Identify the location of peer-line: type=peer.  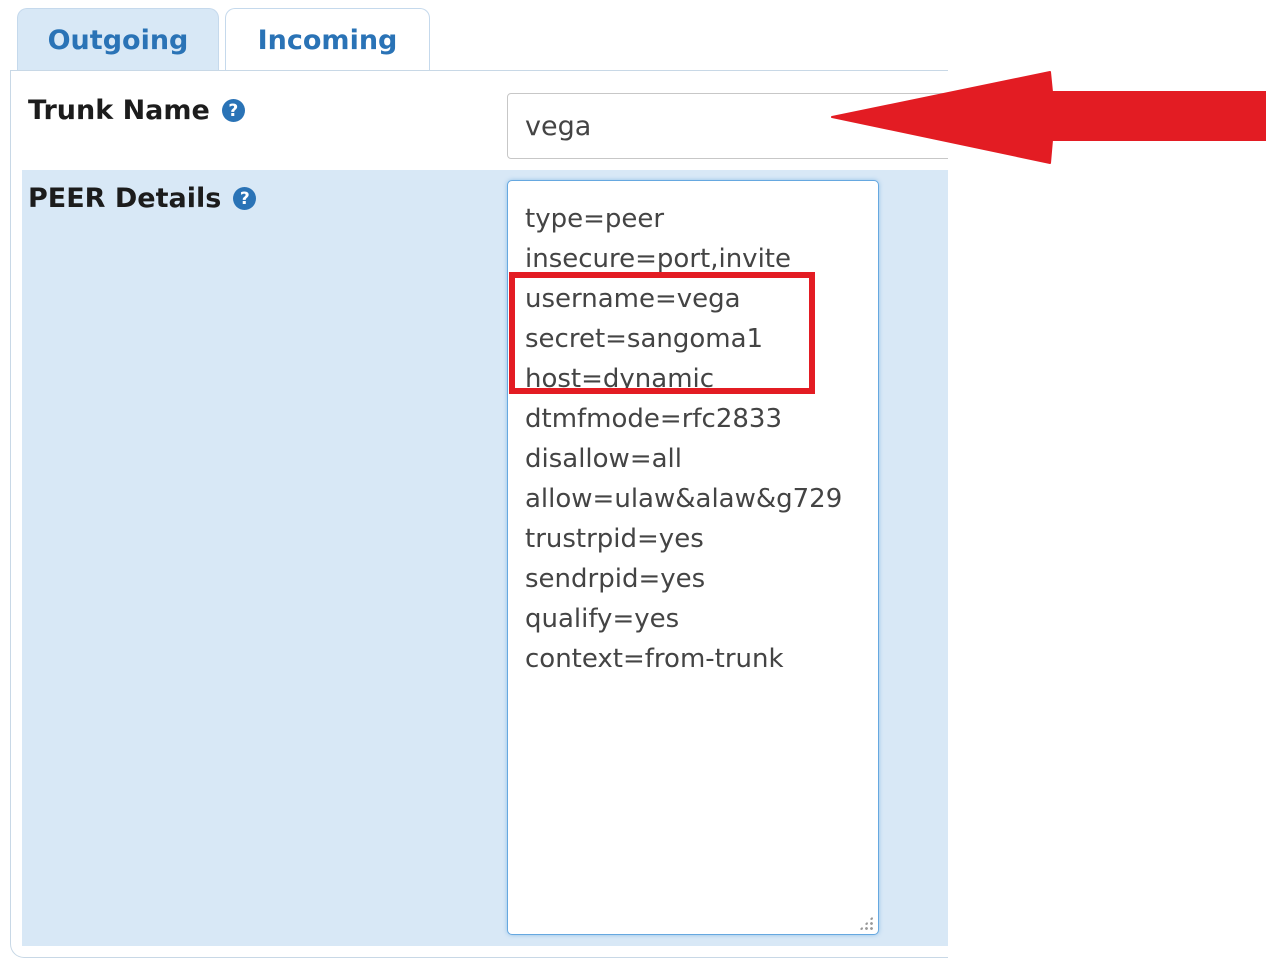
(595, 219).